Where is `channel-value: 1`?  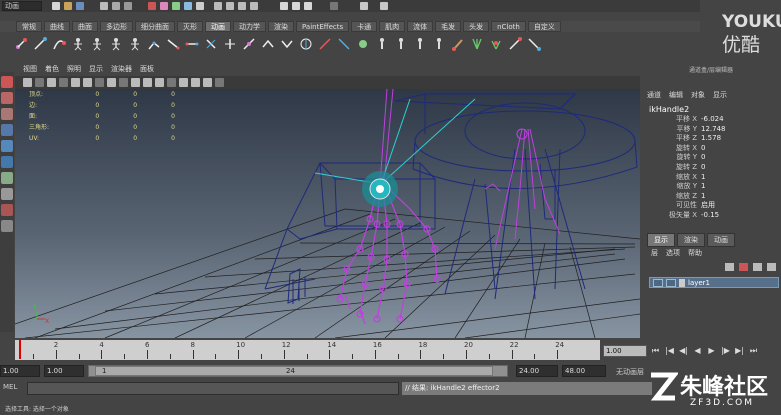 channel-value: 1 is located at coordinates (703, 178).